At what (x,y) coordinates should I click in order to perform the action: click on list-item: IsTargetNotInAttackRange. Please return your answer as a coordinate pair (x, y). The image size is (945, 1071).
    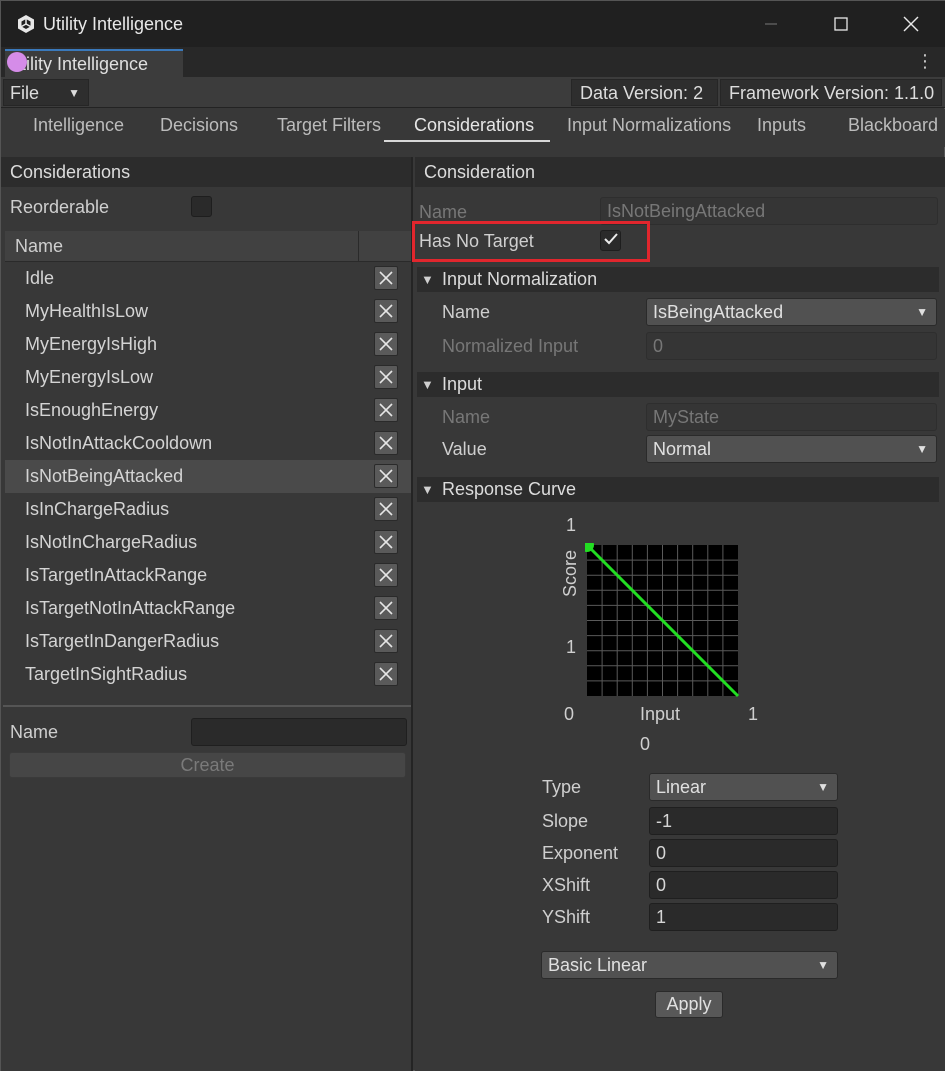
    Looking at the image, I should click on (208, 608).